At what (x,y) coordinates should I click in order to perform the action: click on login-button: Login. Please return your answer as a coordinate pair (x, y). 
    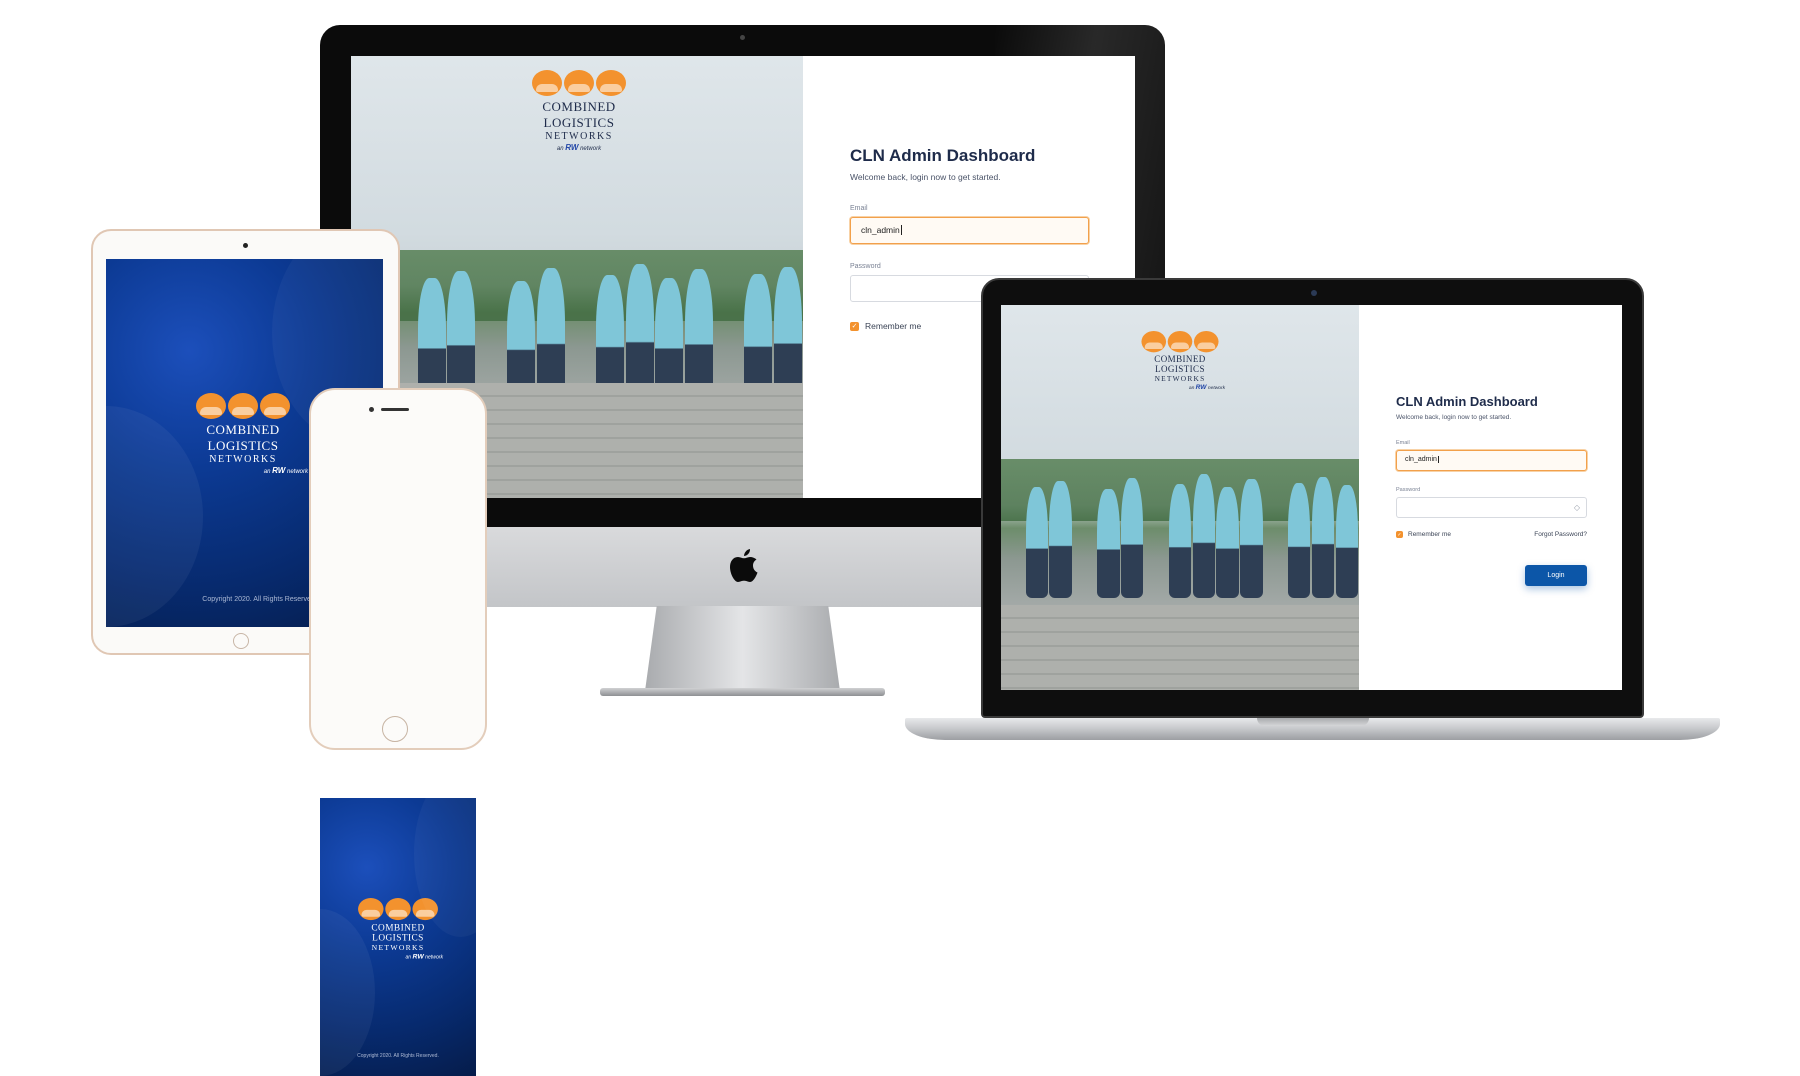
    Looking at the image, I should click on (1556, 575).